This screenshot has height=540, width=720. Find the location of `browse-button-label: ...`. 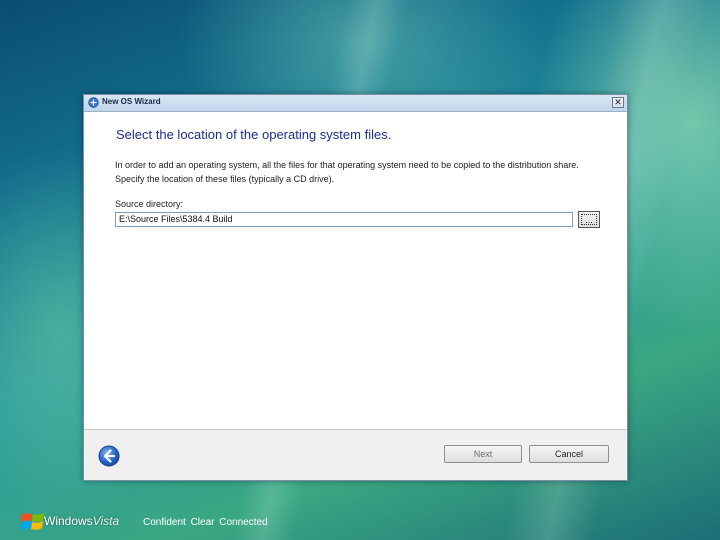

browse-button-label: ... is located at coordinates (589, 219).